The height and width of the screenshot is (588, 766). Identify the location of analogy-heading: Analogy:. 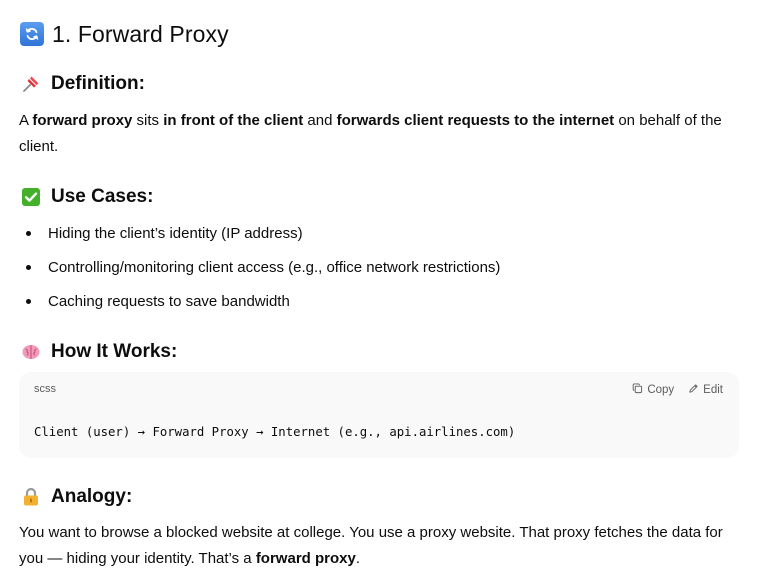
(76, 497).